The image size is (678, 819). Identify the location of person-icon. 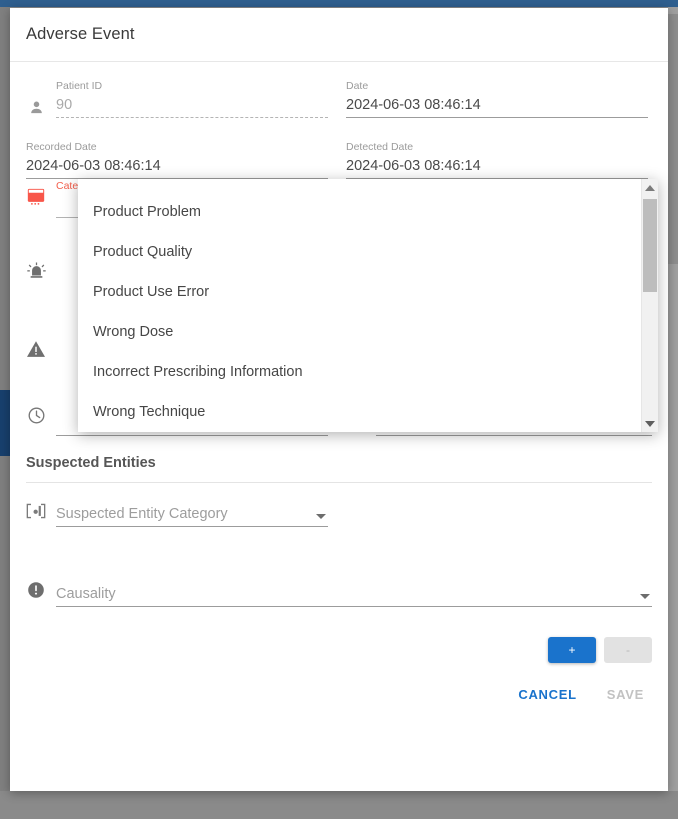
(36, 107).